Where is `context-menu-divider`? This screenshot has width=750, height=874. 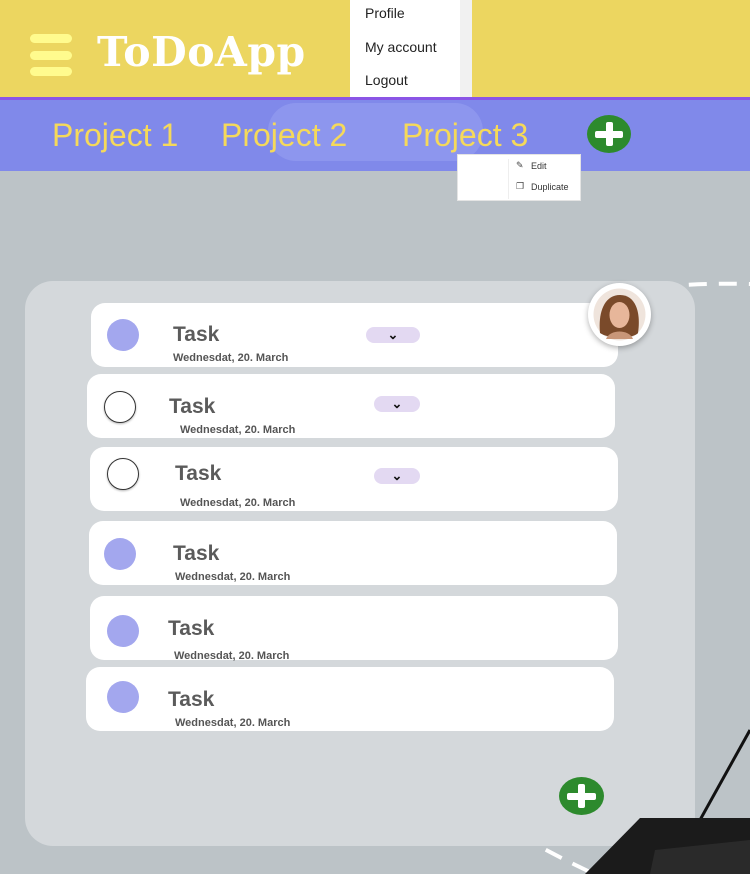
context-menu-divider is located at coordinates (508, 179).